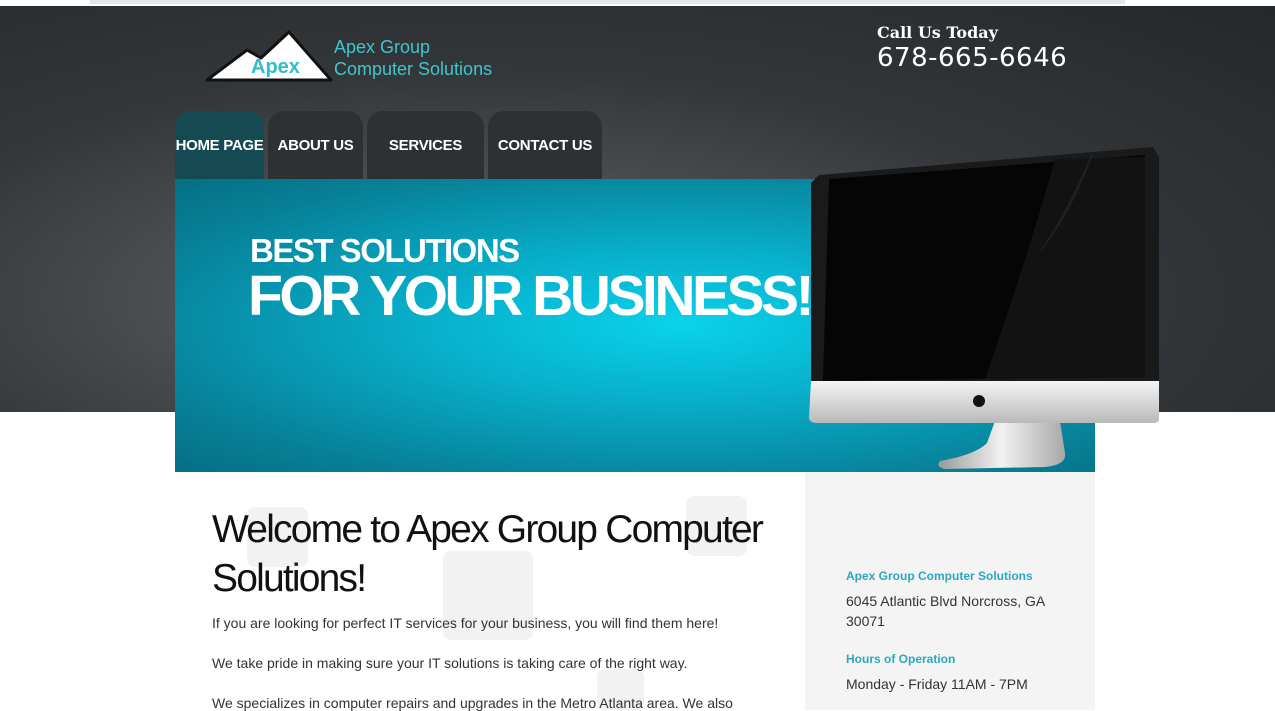 The width and height of the screenshot is (1275, 711). What do you see at coordinates (984, 308) in the screenshot?
I see `monitor-icon` at bounding box center [984, 308].